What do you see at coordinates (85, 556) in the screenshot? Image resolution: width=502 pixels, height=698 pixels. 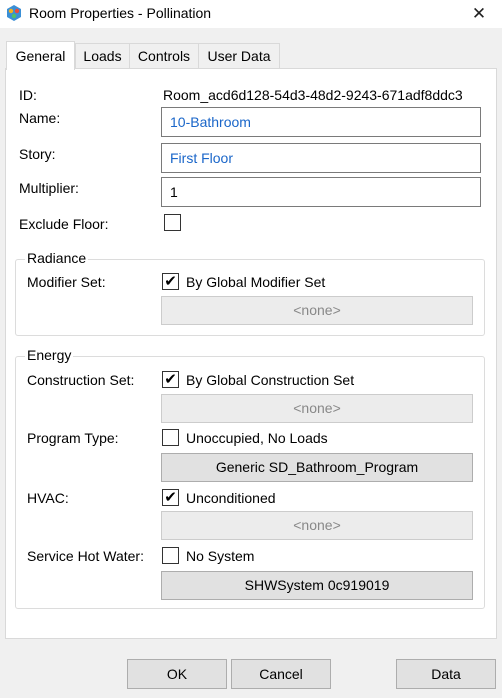 I see `service-hot-water-label: Service Hot Water:` at bounding box center [85, 556].